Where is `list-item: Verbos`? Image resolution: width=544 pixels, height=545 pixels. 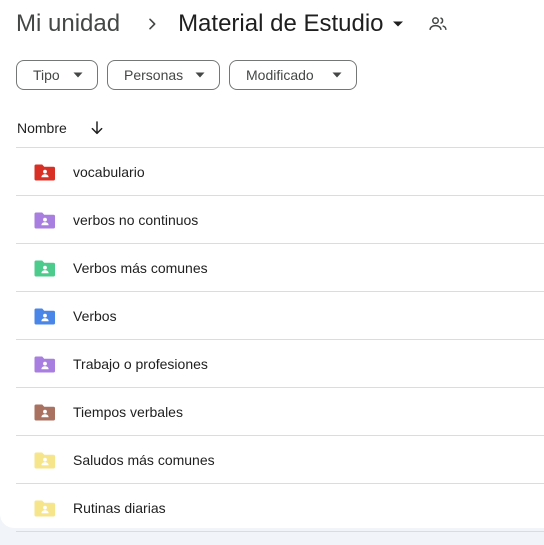
list-item: Verbos is located at coordinates (280, 316).